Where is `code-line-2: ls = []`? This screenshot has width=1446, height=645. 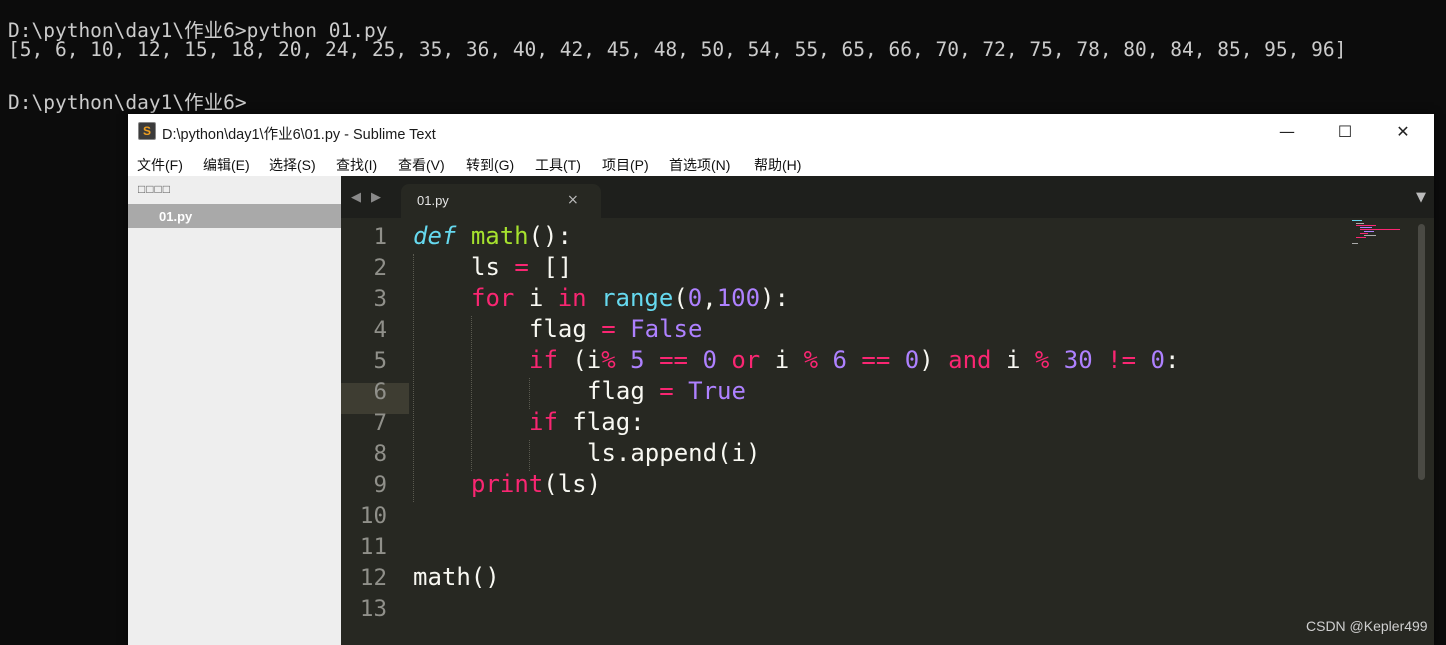 code-line-2: ls = [] is located at coordinates (522, 267).